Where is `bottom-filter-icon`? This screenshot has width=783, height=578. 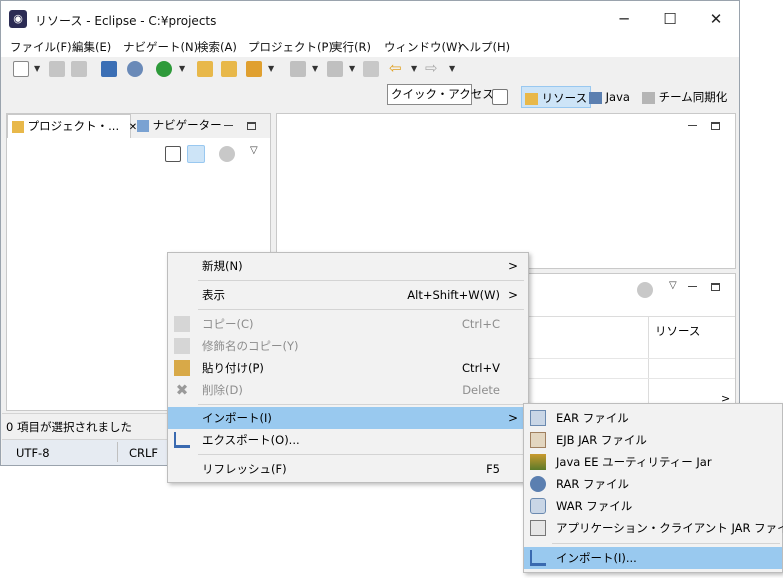 bottom-filter-icon is located at coordinates (645, 290).